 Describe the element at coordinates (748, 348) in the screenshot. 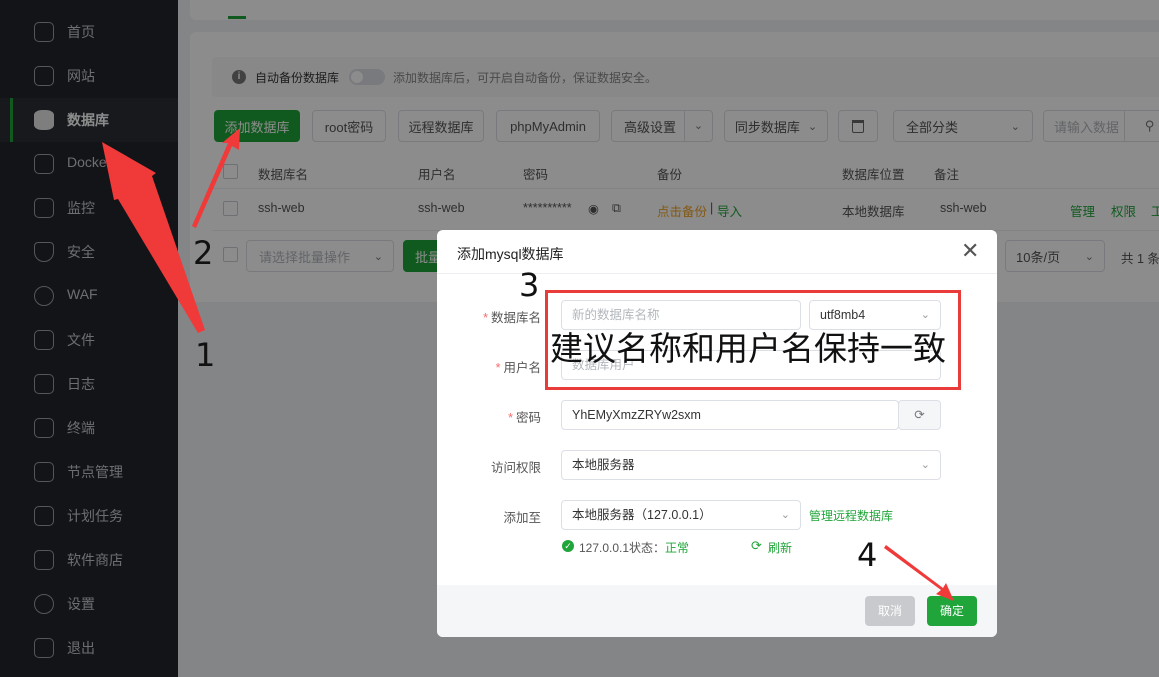

I see `annotation-hint: 建议名称和用户名保持一致` at that location.